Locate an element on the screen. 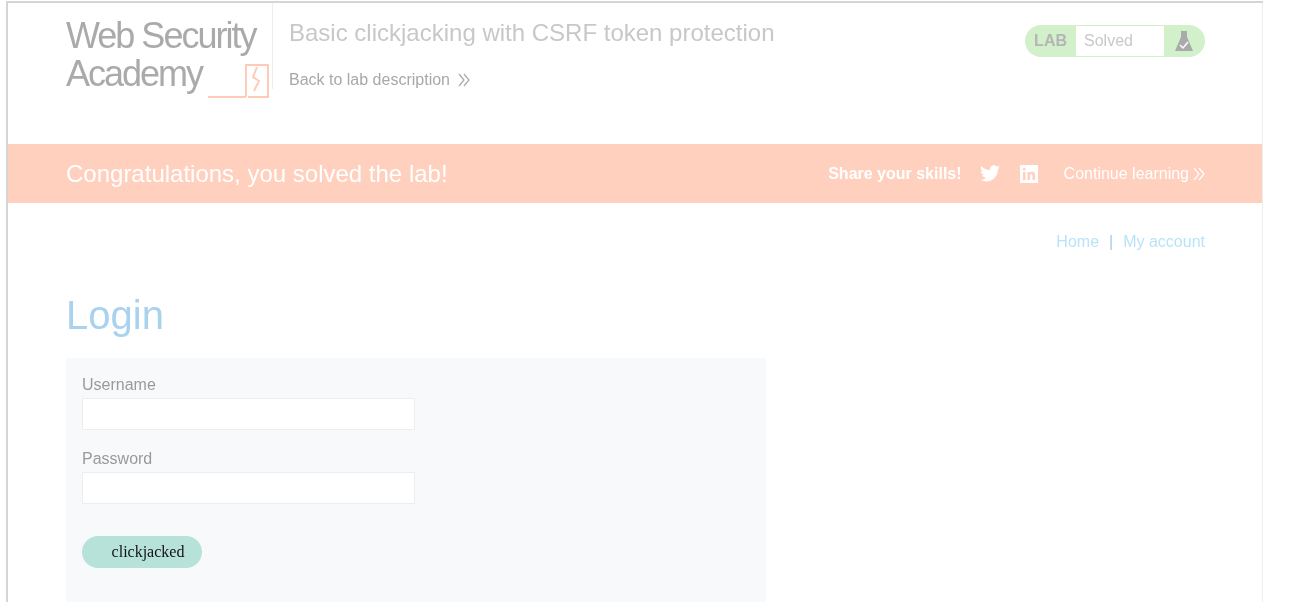 This screenshot has height=604, width=1289. lab-label: LAB is located at coordinates (1050, 41).